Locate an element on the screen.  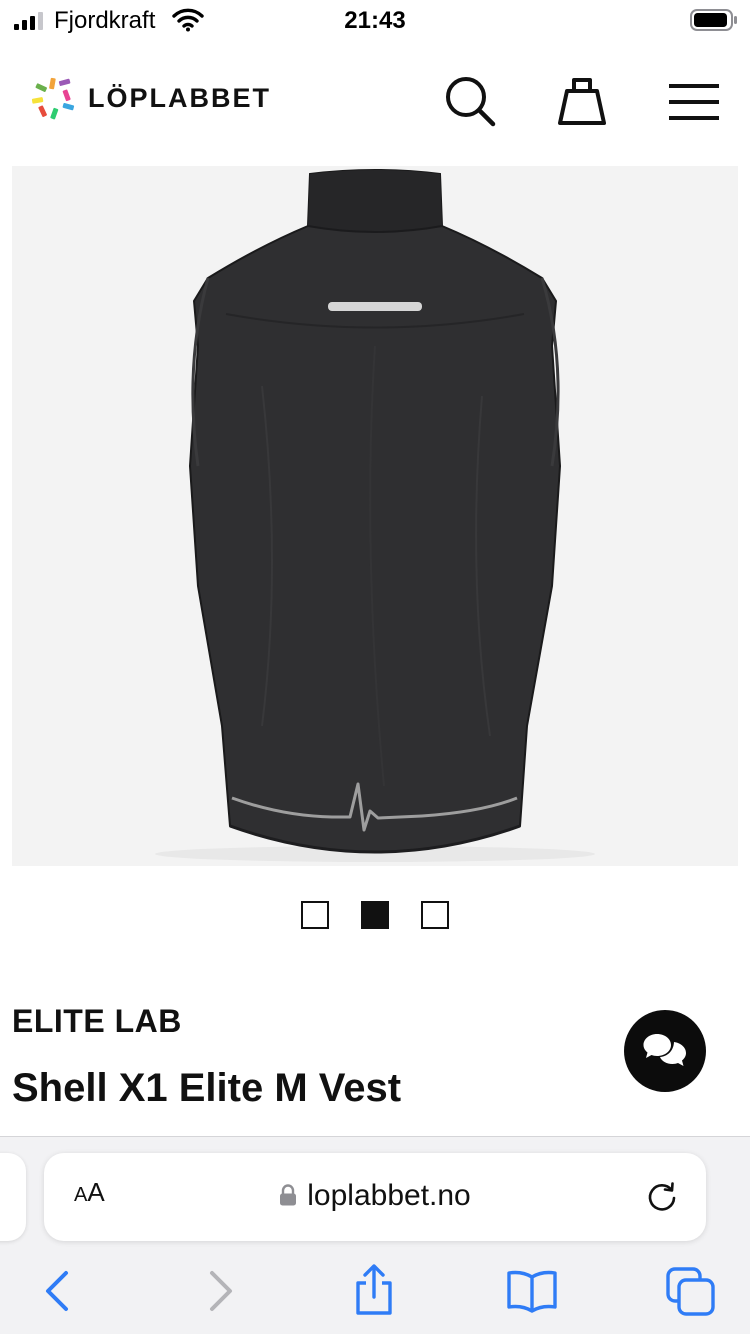
status-bar: Fjordkraft 21:43 is located at coordinates (375, 21).